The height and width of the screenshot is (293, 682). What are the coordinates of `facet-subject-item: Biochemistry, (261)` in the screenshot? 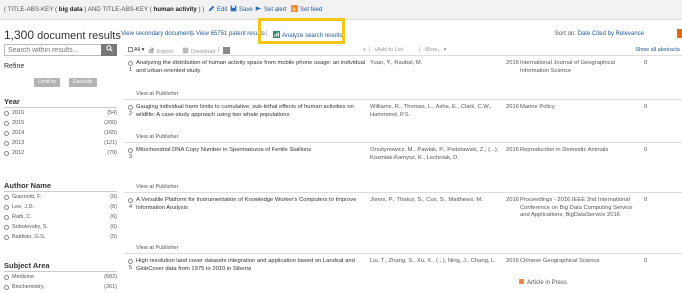 It's located at (60, 288).